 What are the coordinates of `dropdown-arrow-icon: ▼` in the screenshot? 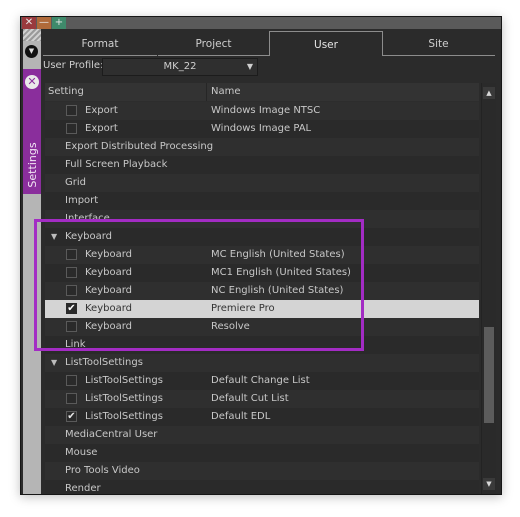 It's located at (249, 66).